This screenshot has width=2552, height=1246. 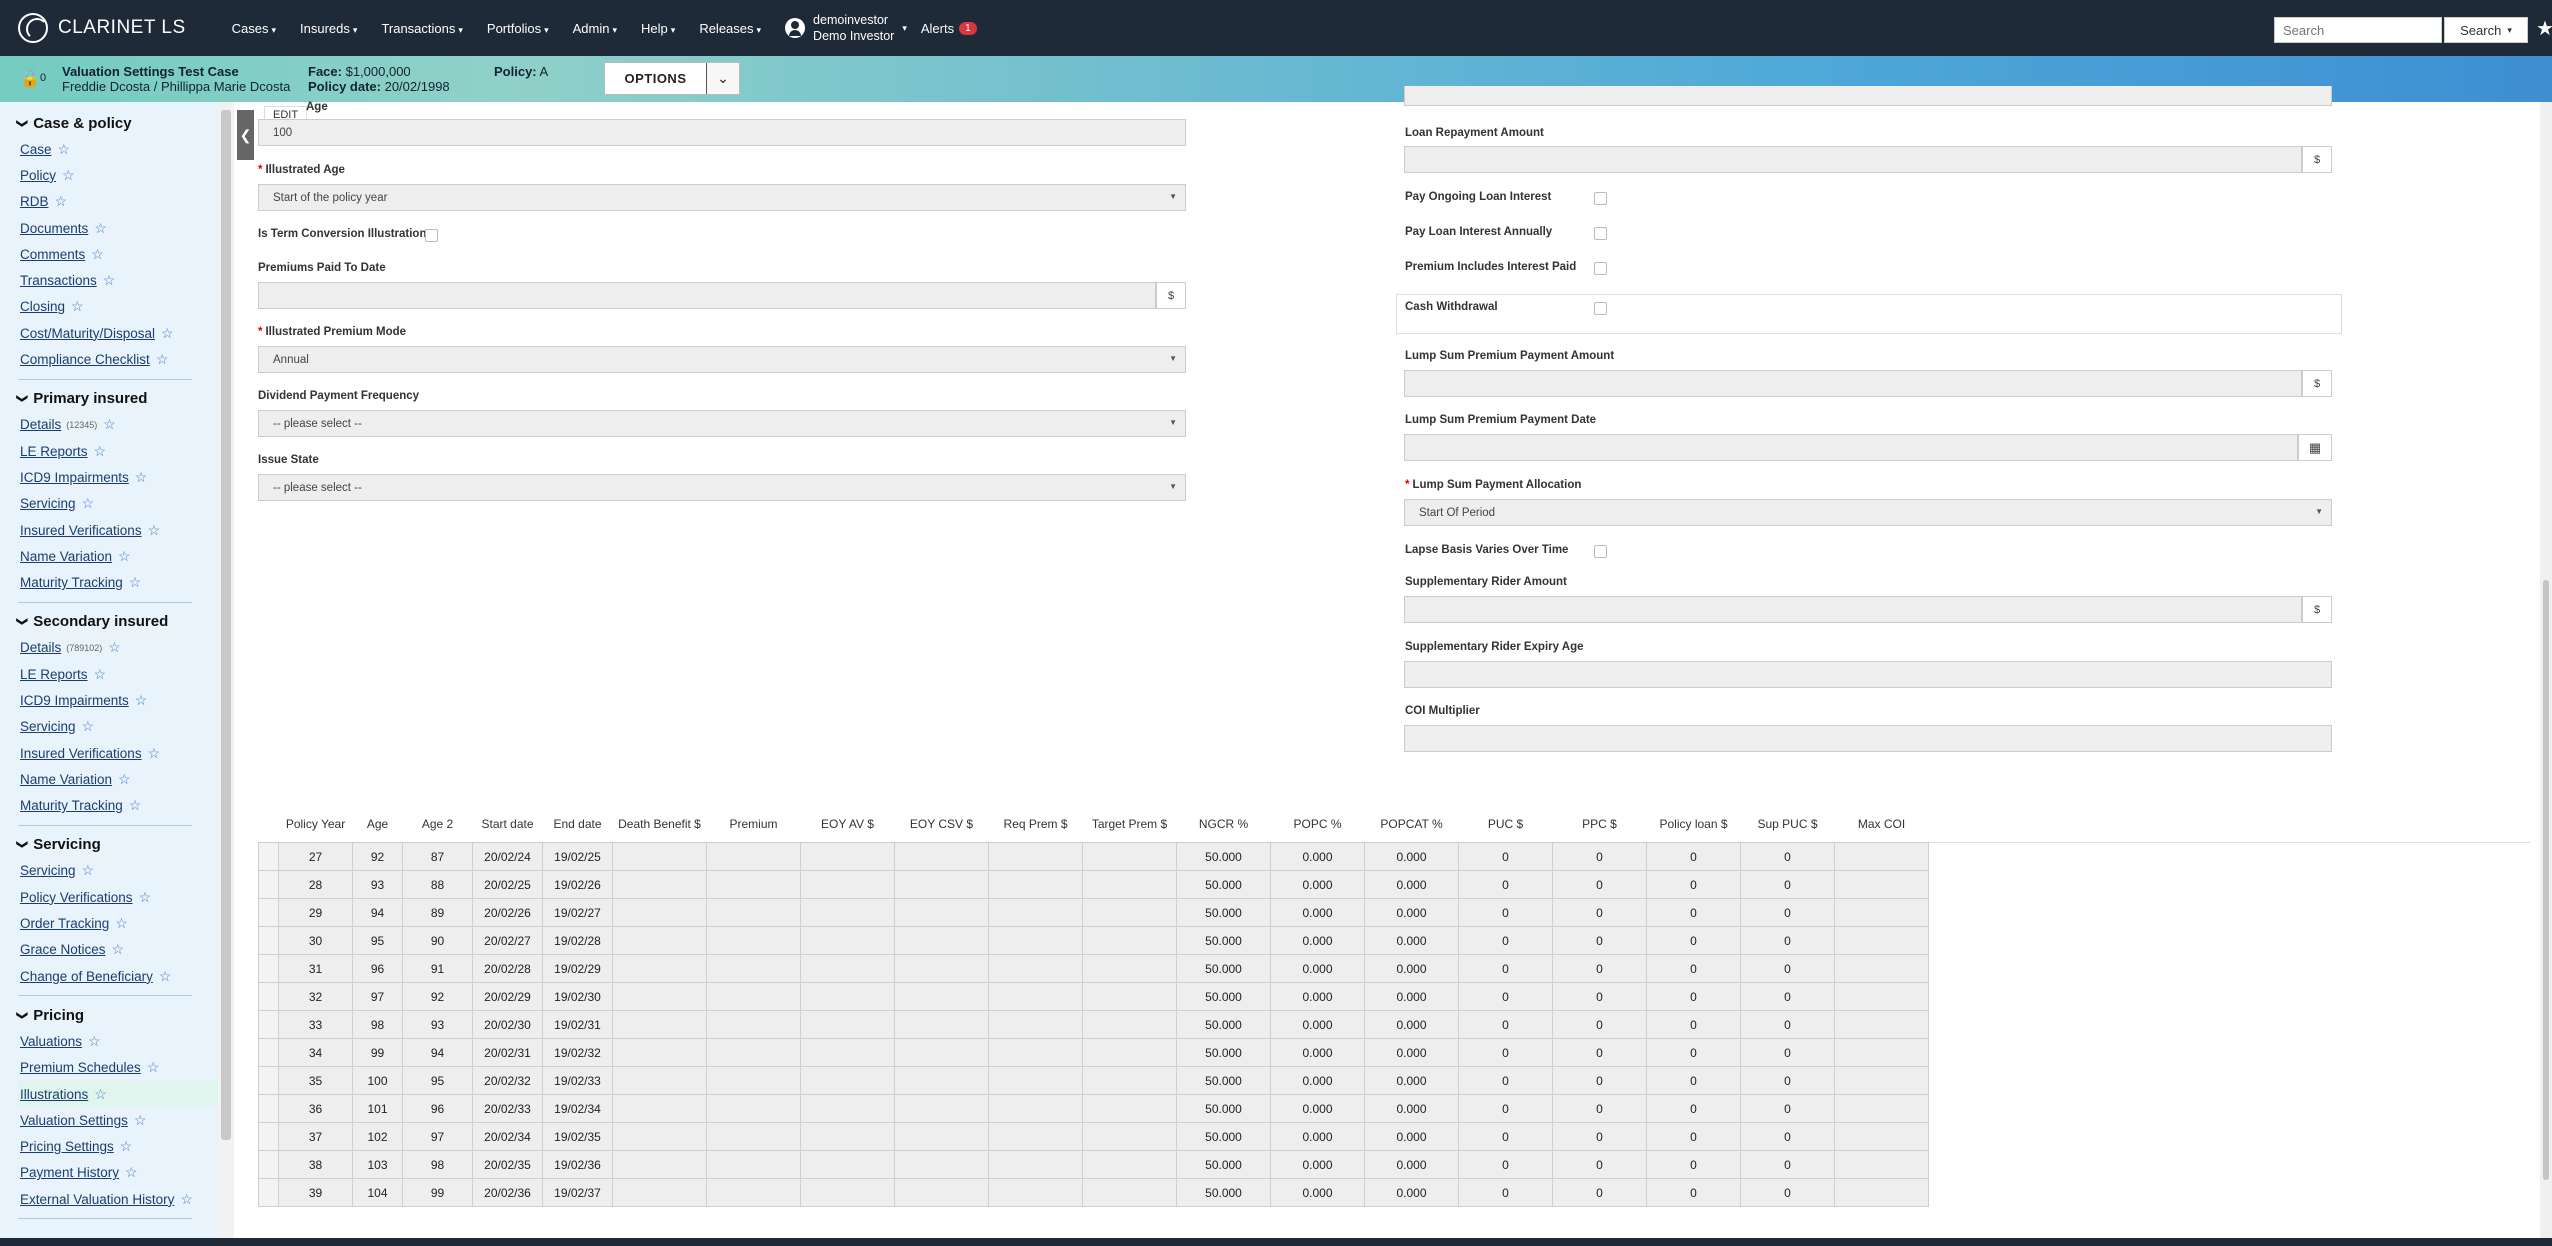 What do you see at coordinates (118, 425) in the screenshot?
I see `sidebar-item-details: Details (12345) ☆` at bounding box center [118, 425].